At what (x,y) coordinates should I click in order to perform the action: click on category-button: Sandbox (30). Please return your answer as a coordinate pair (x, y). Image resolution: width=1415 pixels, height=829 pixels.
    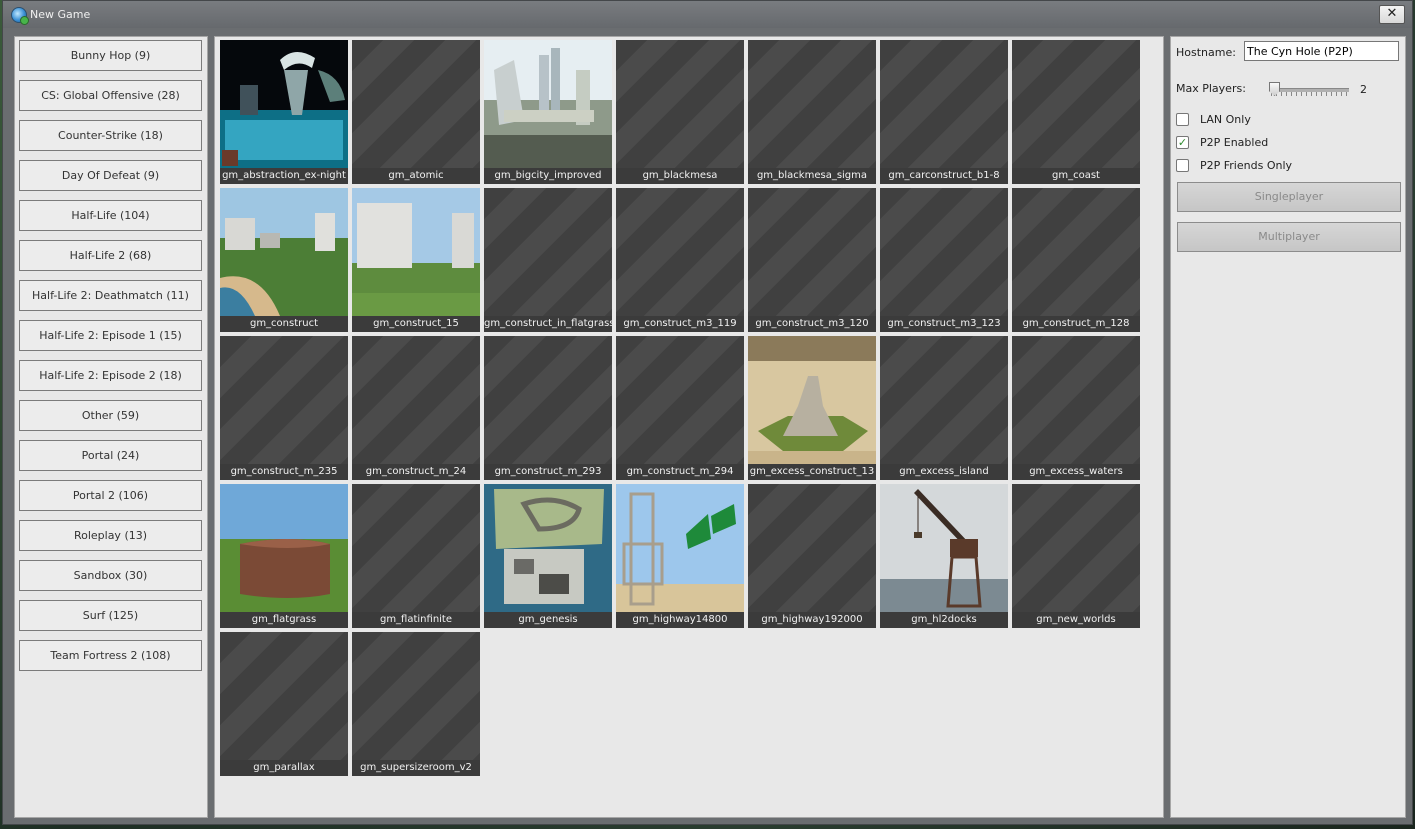
    Looking at the image, I should click on (110, 575).